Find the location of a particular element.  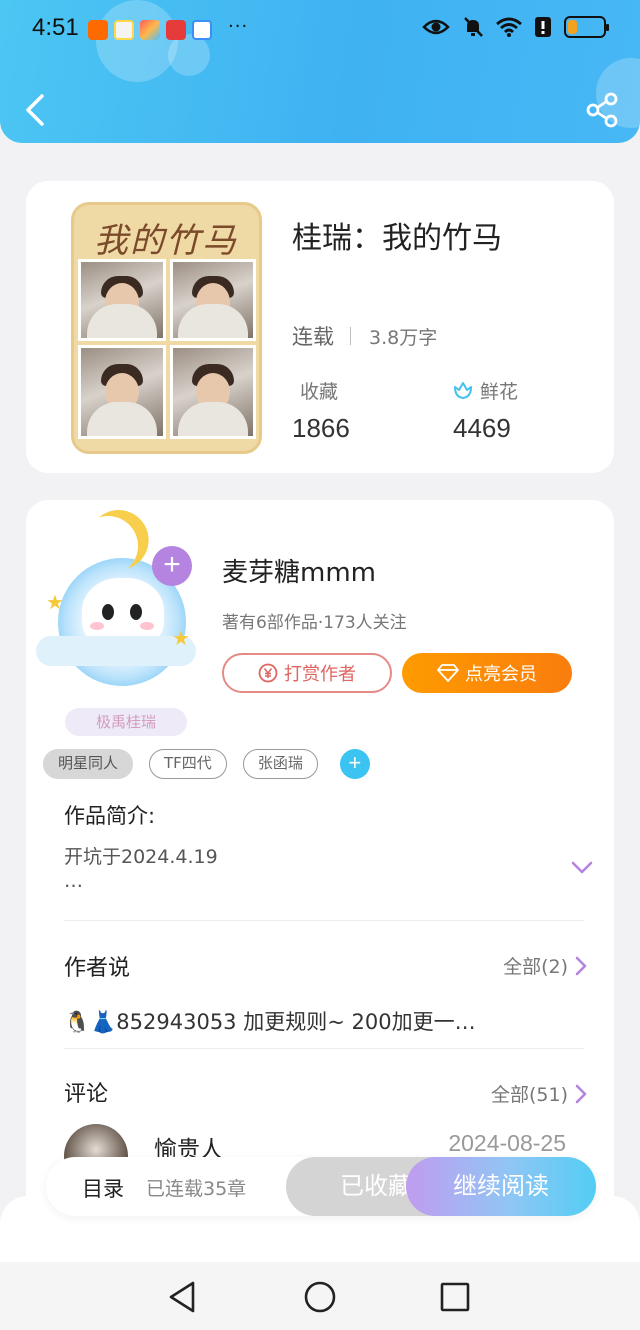

book-title: 桂瑞：我的竹马 is located at coordinates (397, 238).